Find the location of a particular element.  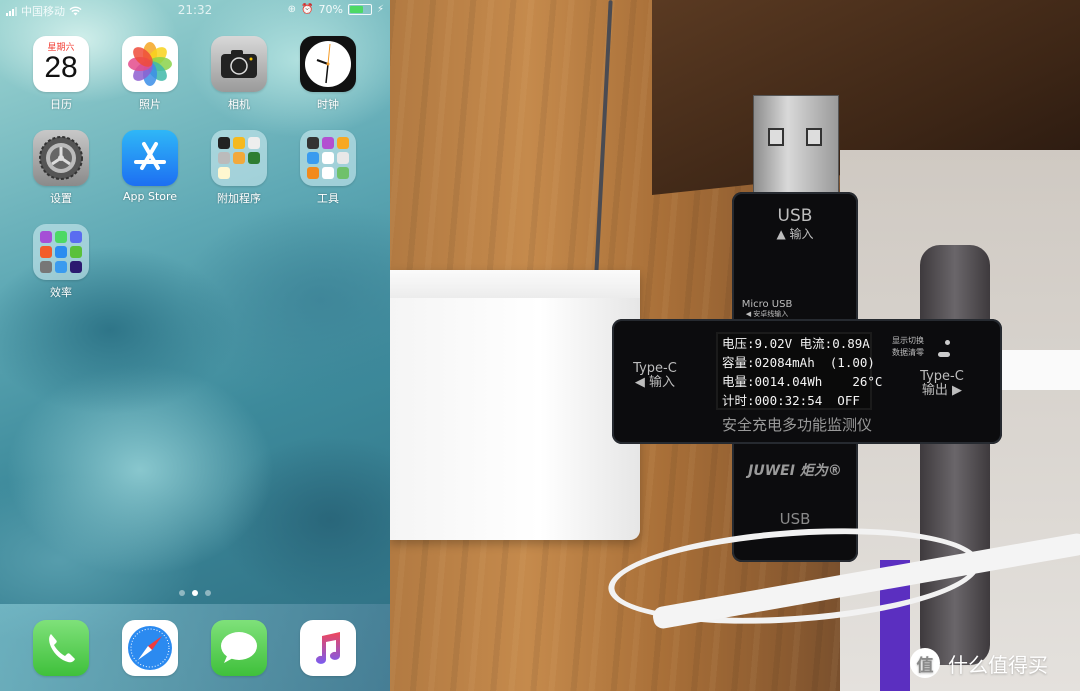

orientation-lock-icon: ⊕ is located at coordinates (292, 9).